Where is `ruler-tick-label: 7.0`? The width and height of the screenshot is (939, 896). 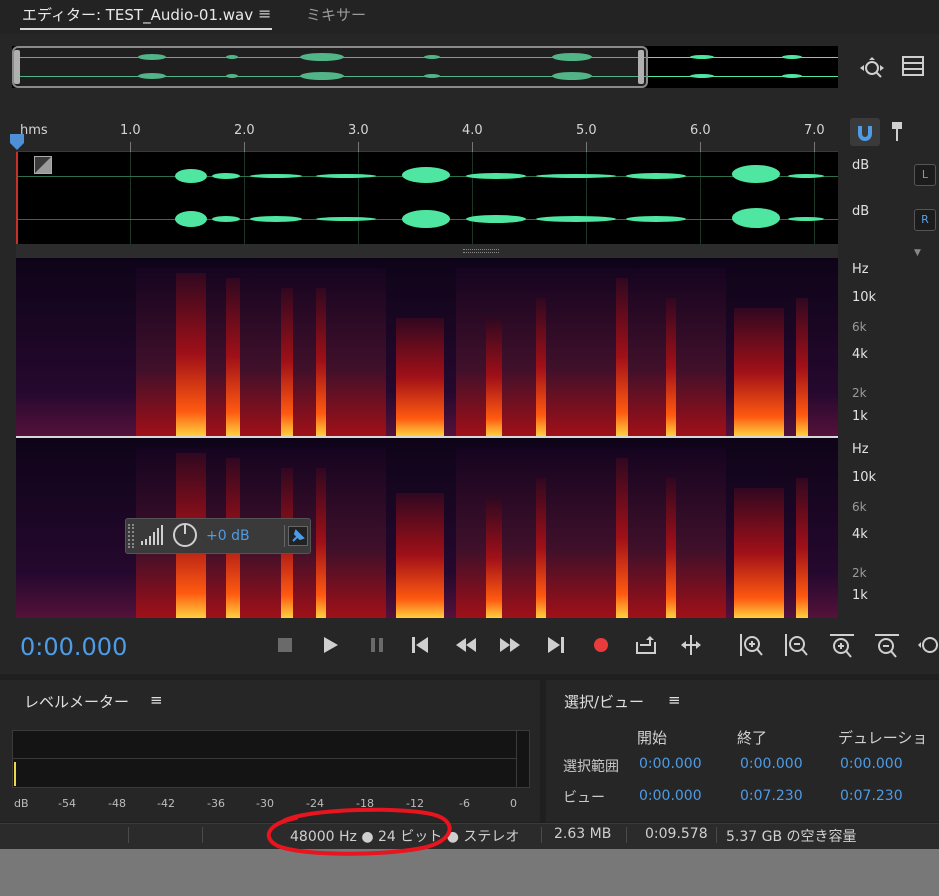 ruler-tick-label: 7.0 is located at coordinates (814, 130).